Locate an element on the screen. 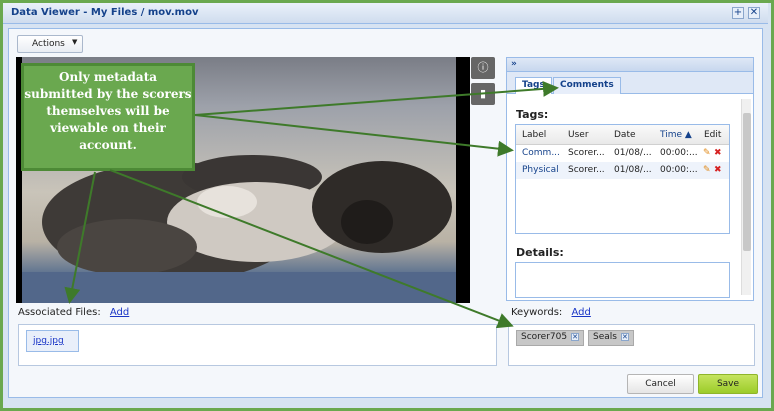 The height and width of the screenshot is (411, 774). col-label: Label is located at coordinates (534, 135).